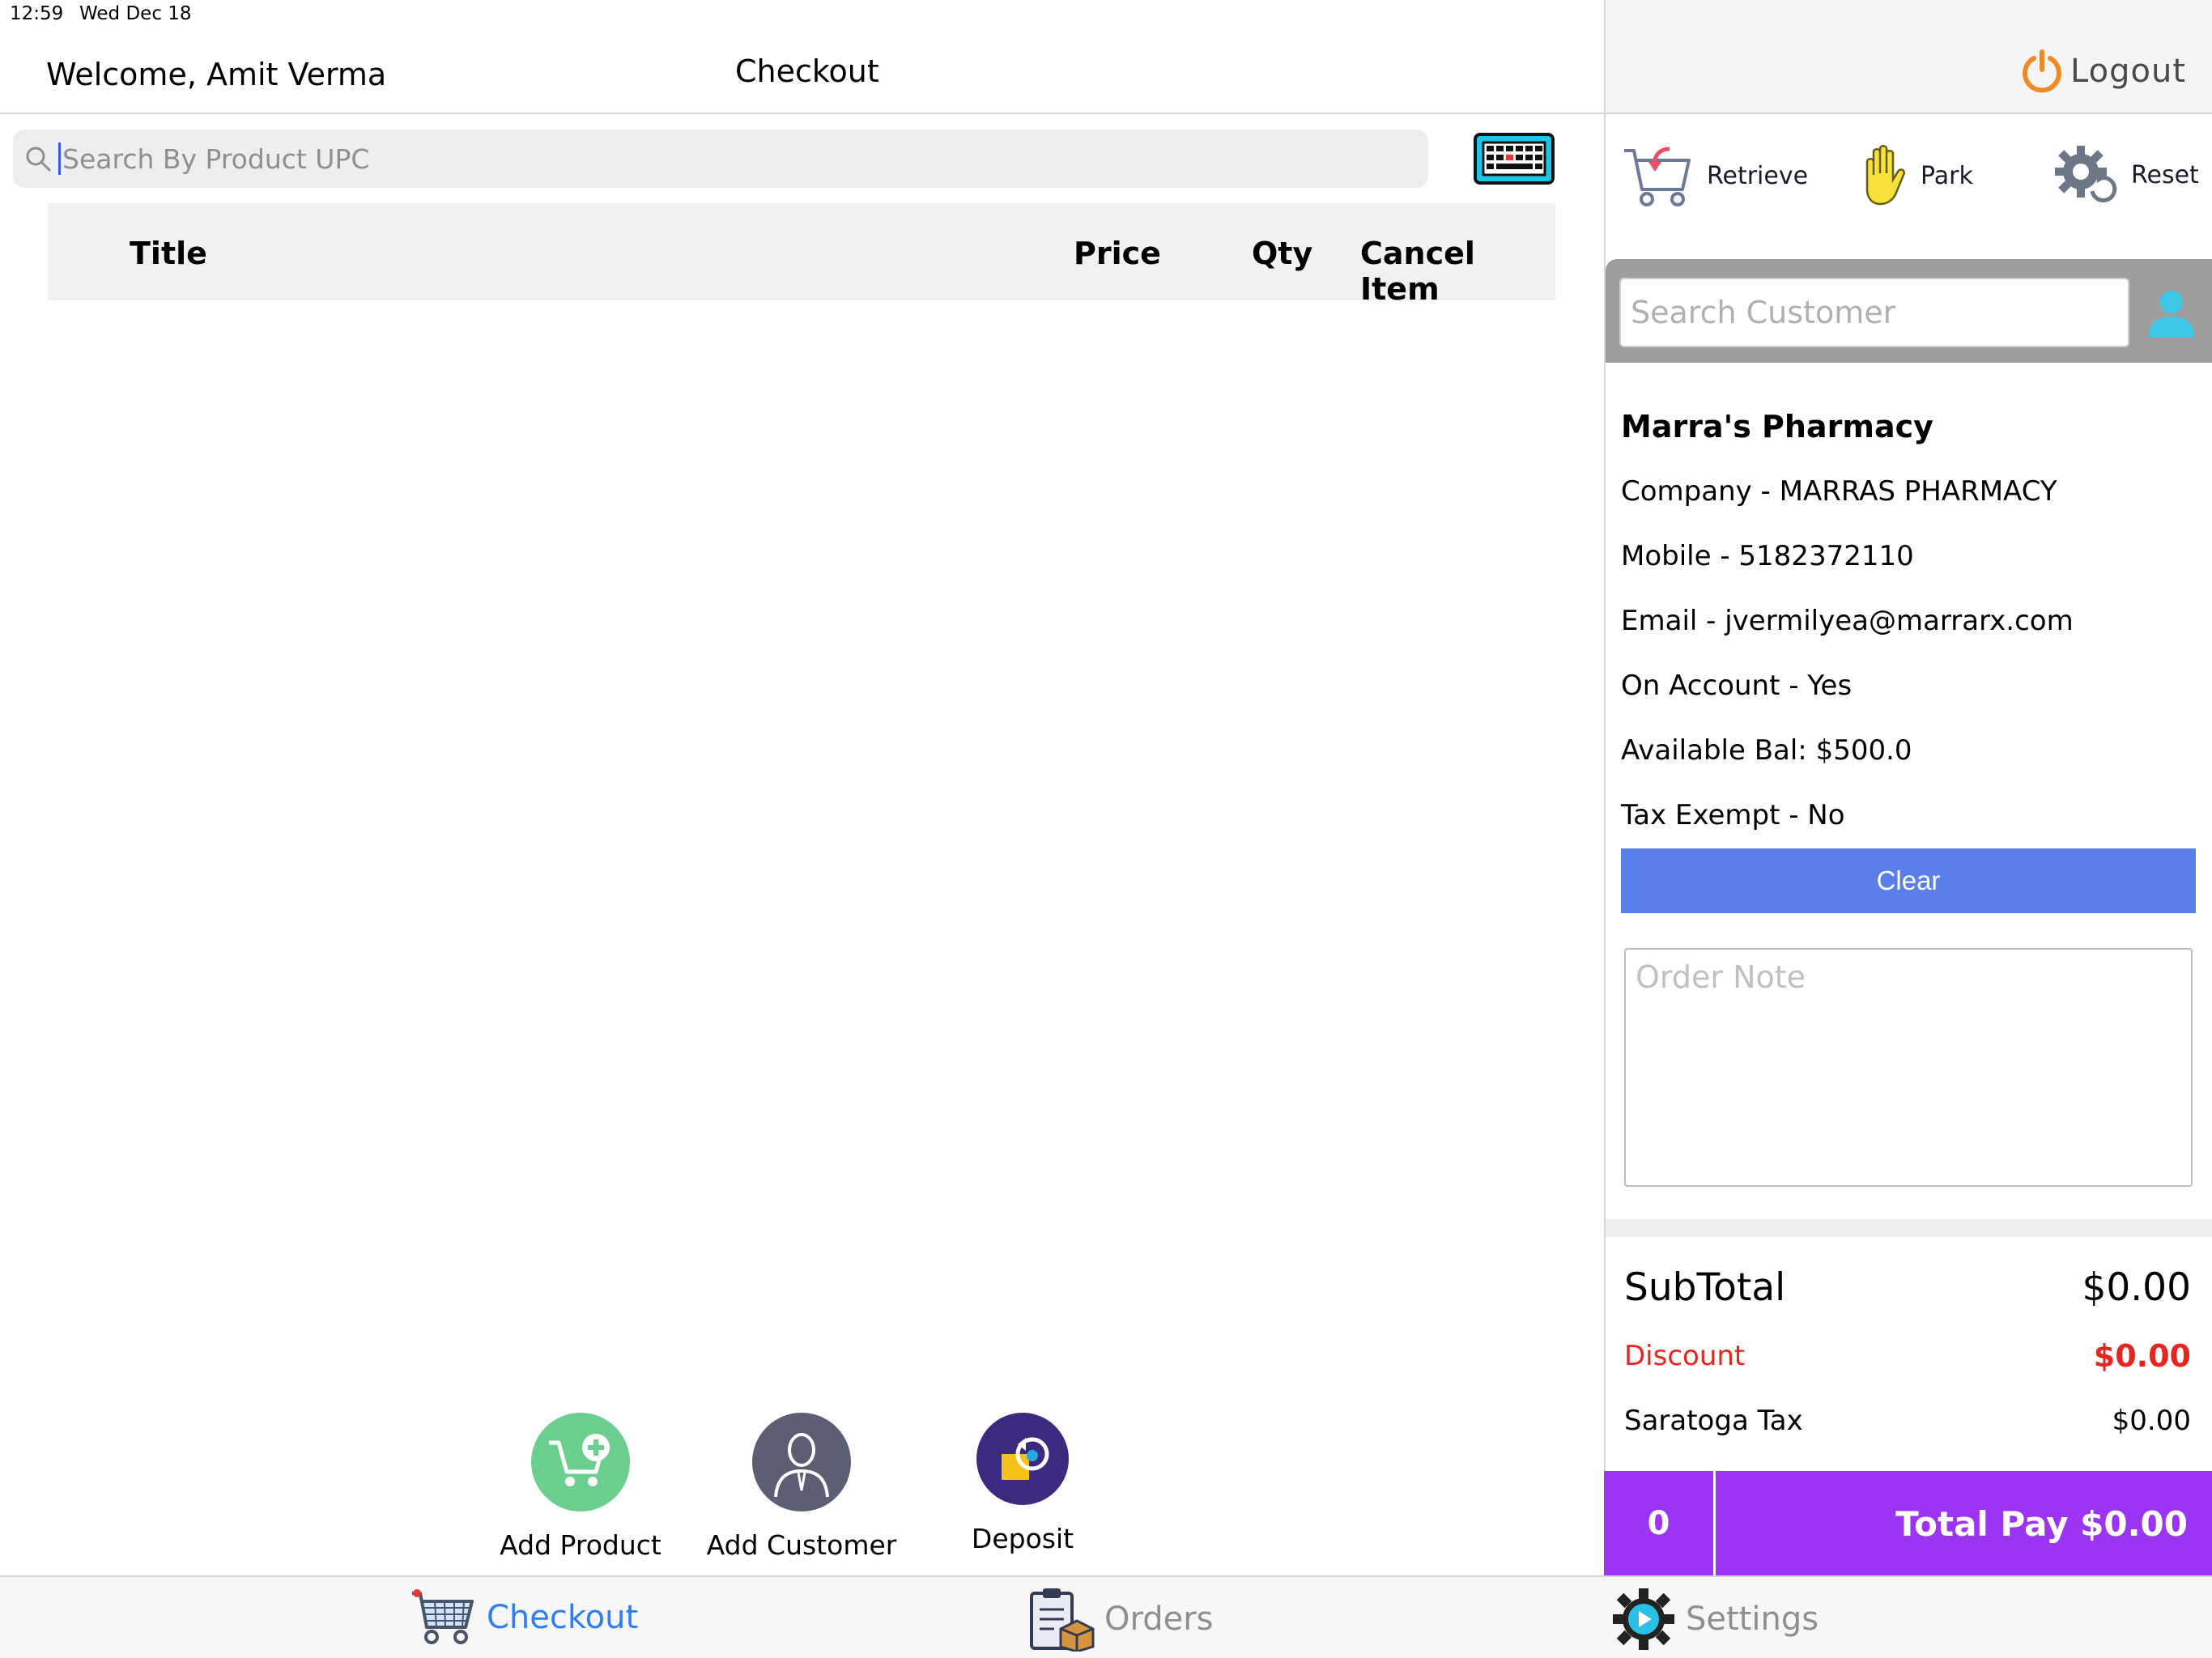 The width and height of the screenshot is (2212, 1658). I want to click on logout-button: Logout, so click(2103, 71).